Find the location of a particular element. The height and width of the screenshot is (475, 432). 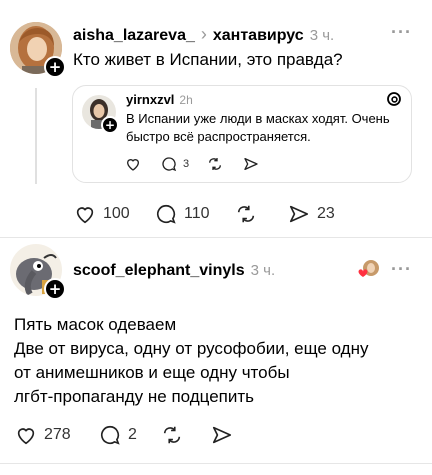

thread-line is located at coordinates (36, 136).